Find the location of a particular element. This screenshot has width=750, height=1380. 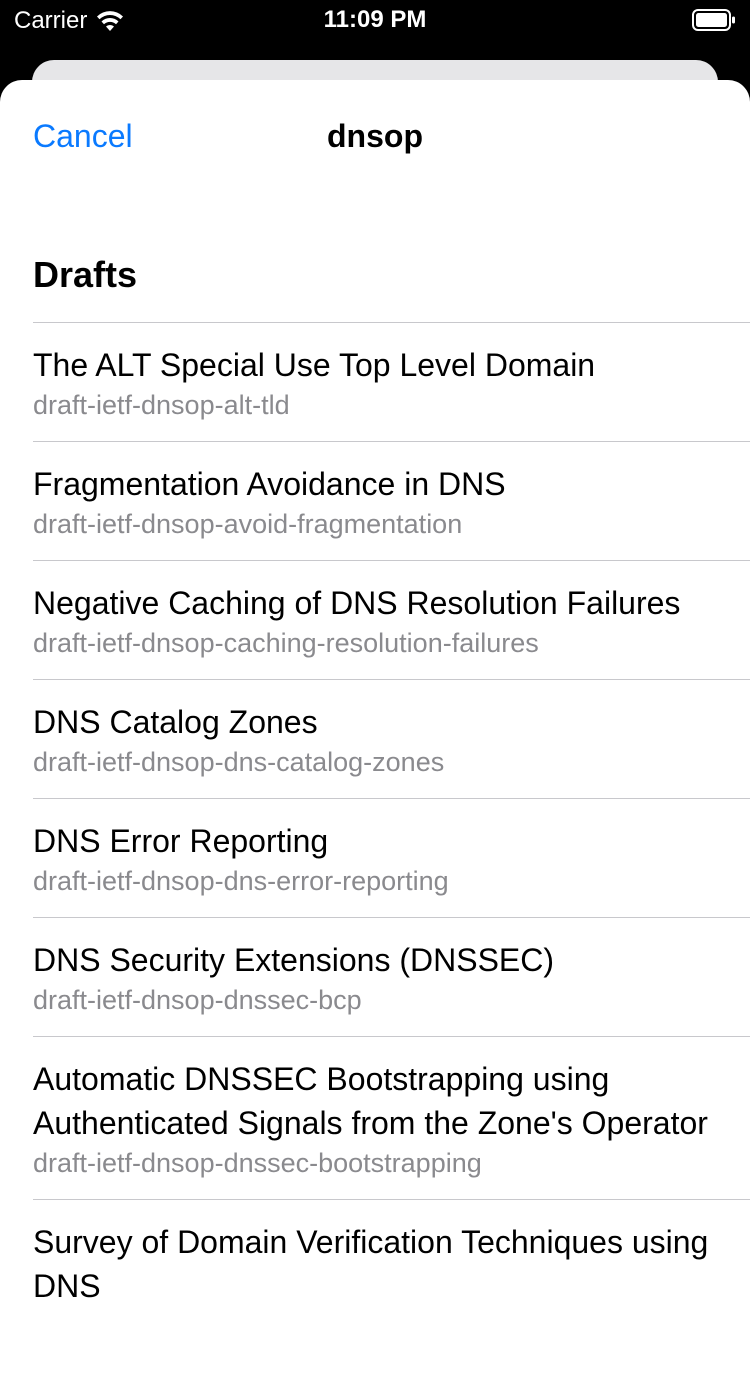

draft-name: draft-ietf-dnsop-dnssec-bcp is located at coordinates (197, 1000).